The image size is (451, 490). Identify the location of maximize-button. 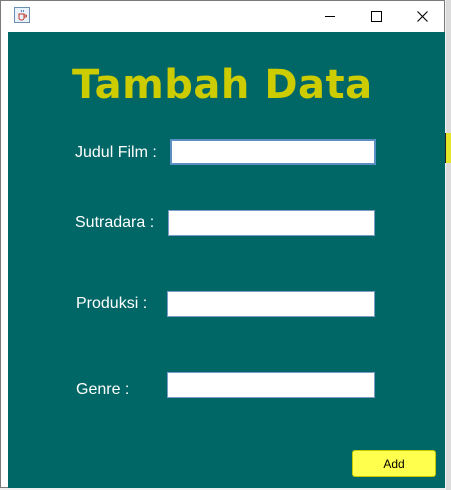
(376, 16).